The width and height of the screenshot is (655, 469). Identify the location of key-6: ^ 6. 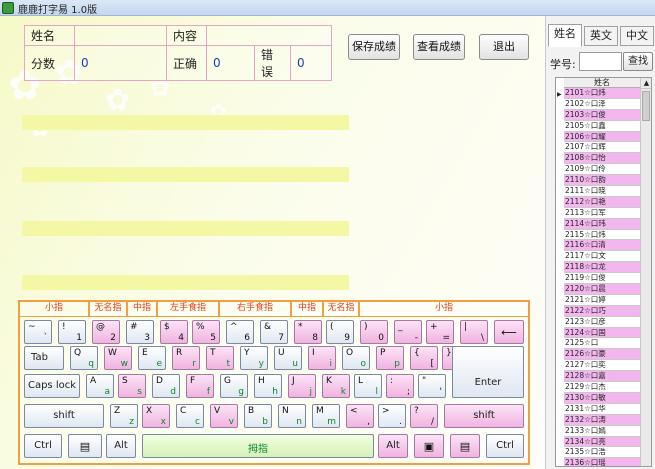
(240, 332).